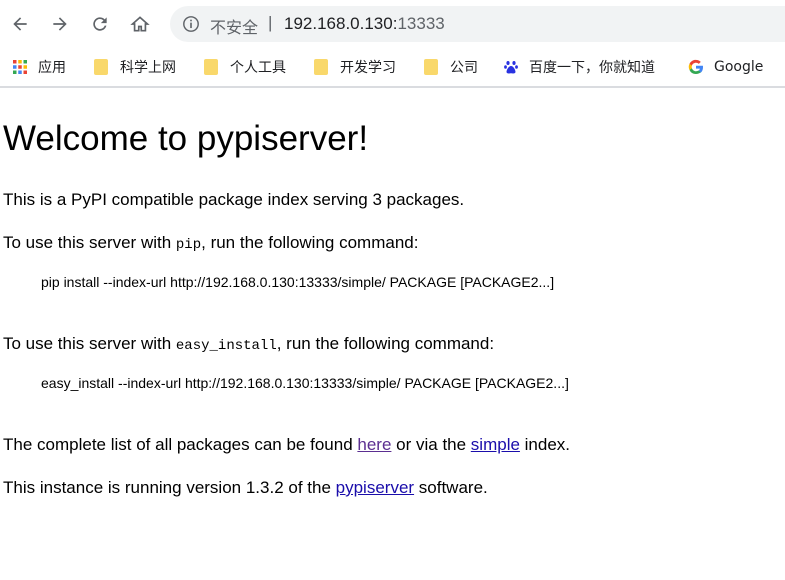 The height and width of the screenshot is (580, 785). I want to click on bookmark-label: Google, so click(739, 67).